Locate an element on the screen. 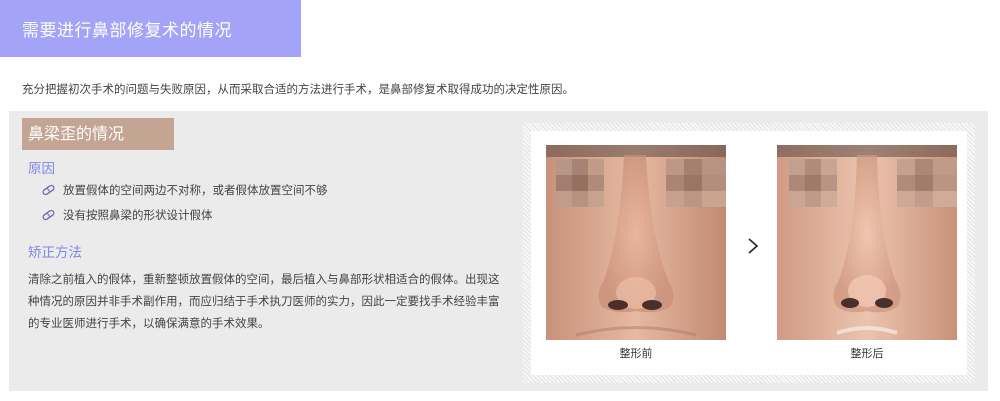 Image resolution: width=1000 pixels, height=401 pixels. chevron-right-icon is located at coordinates (753, 246).